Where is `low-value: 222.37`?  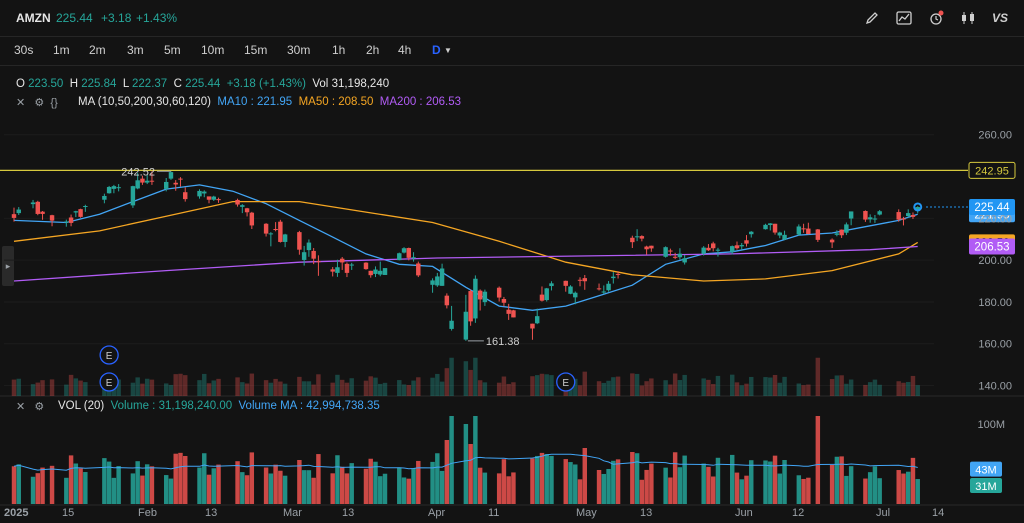 low-value: 222.37 is located at coordinates (150, 84).